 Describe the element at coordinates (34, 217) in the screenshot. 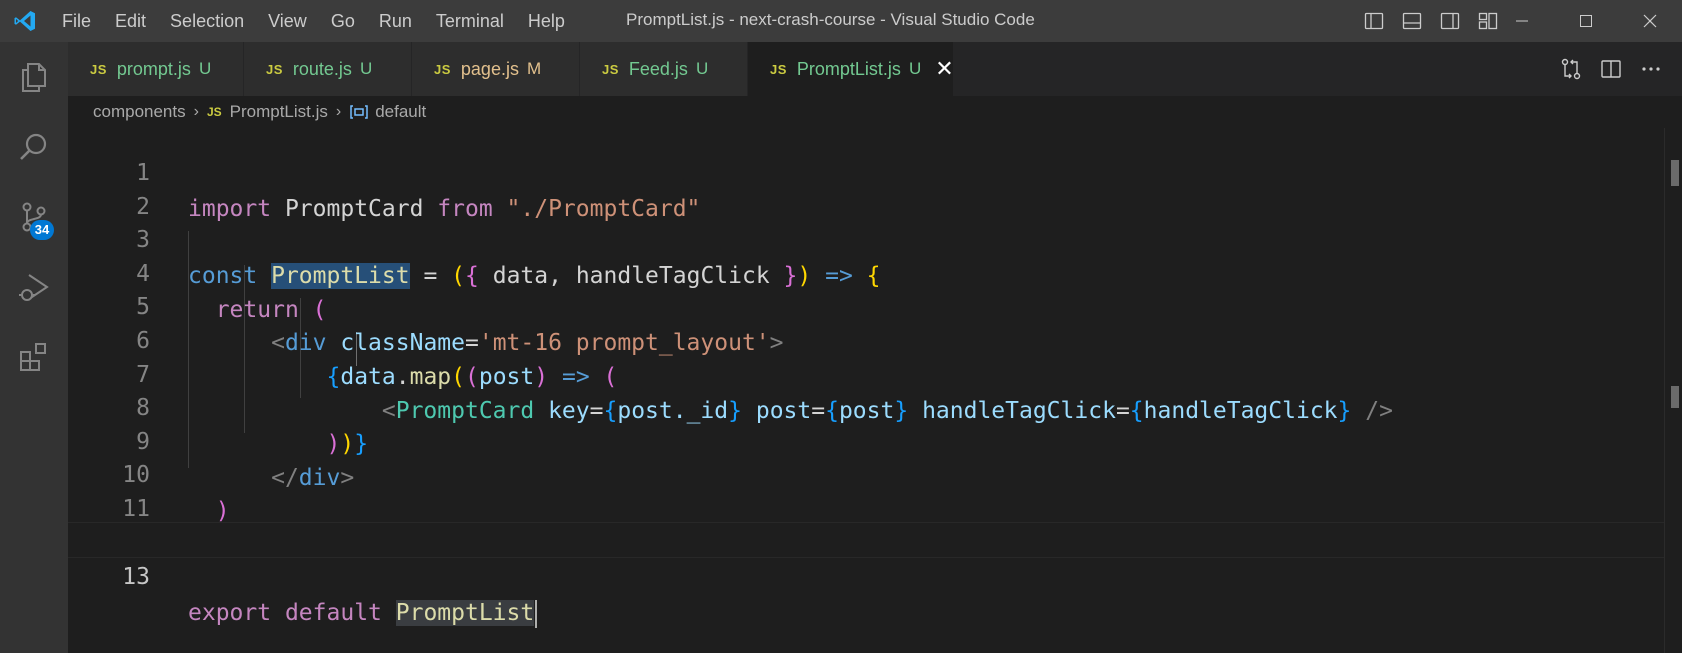

I see `source-control-icon: 34` at that location.